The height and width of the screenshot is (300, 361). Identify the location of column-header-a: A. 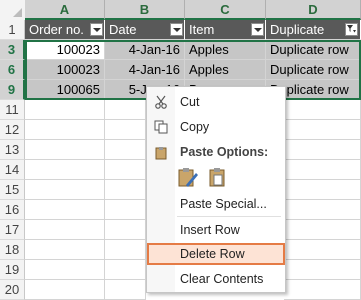
(65, 10).